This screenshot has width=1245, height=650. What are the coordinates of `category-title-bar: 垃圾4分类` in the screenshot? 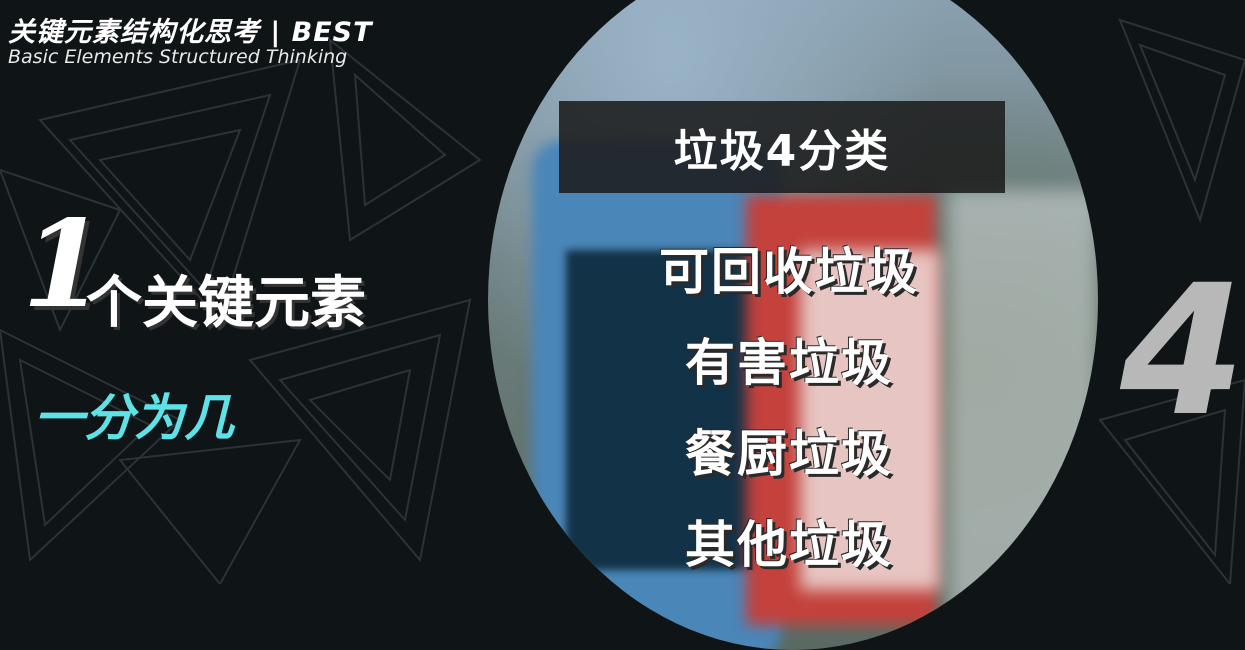 It's located at (782, 147).